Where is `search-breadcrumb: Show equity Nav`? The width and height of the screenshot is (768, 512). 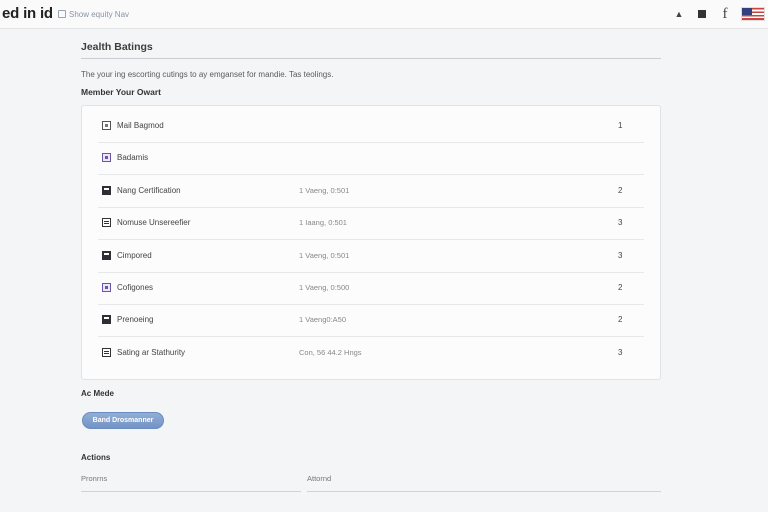
search-breadcrumb: Show equity Nav is located at coordinates (98, 14).